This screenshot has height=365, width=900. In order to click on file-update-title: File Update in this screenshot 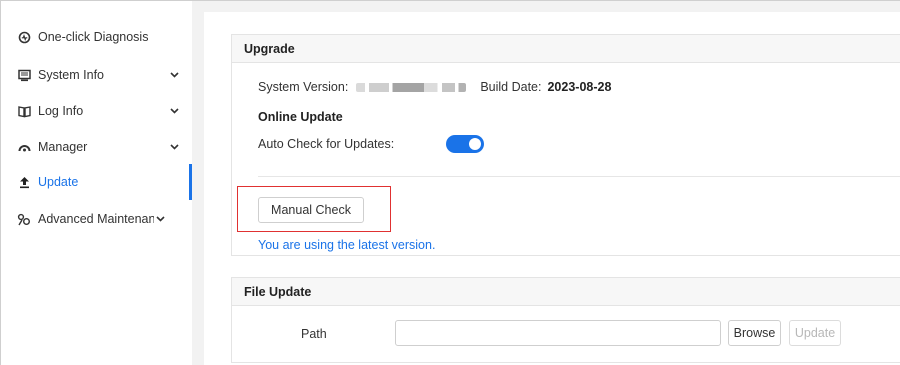, I will do `click(566, 292)`.